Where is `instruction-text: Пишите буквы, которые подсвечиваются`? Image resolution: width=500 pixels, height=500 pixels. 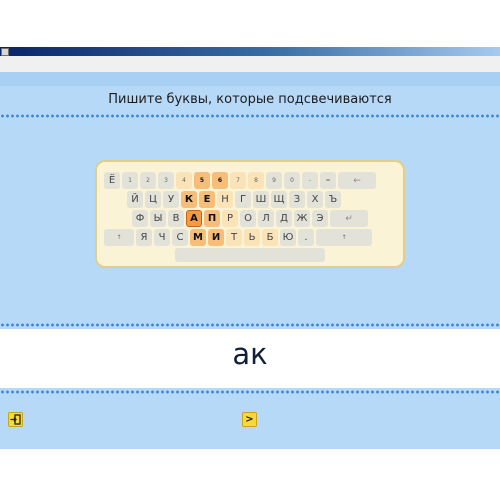
instruction-text: Пишите буквы, которые подсвечиваются is located at coordinates (250, 99).